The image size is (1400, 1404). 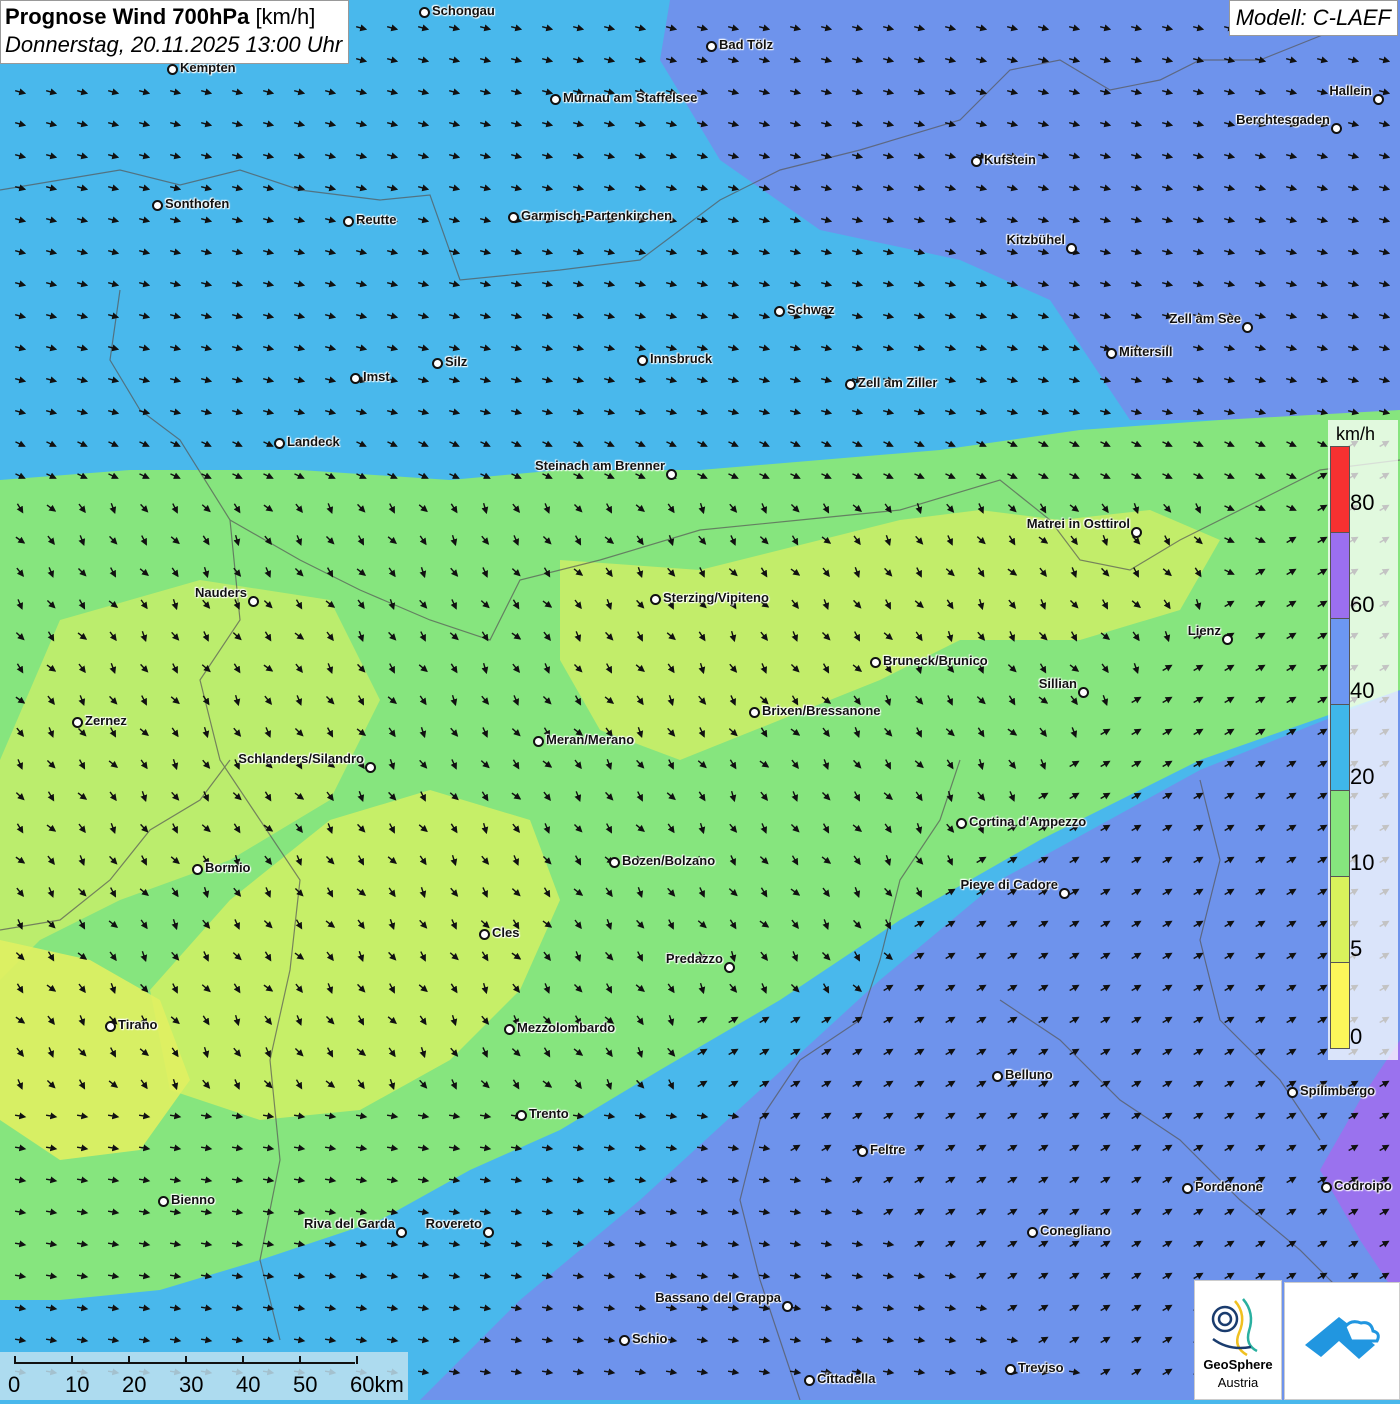 What do you see at coordinates (1036, 239) in the screenshot?
I see `city-label: Kitzbühel` at bounding box center [1036, 239].